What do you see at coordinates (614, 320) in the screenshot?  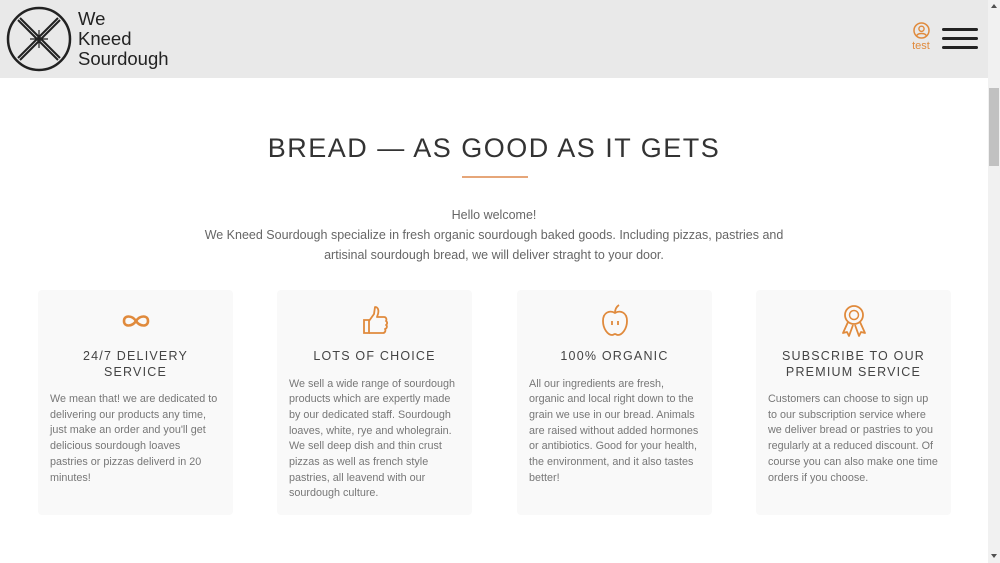 I see `apple-icon` at bounding box center [614, 320].